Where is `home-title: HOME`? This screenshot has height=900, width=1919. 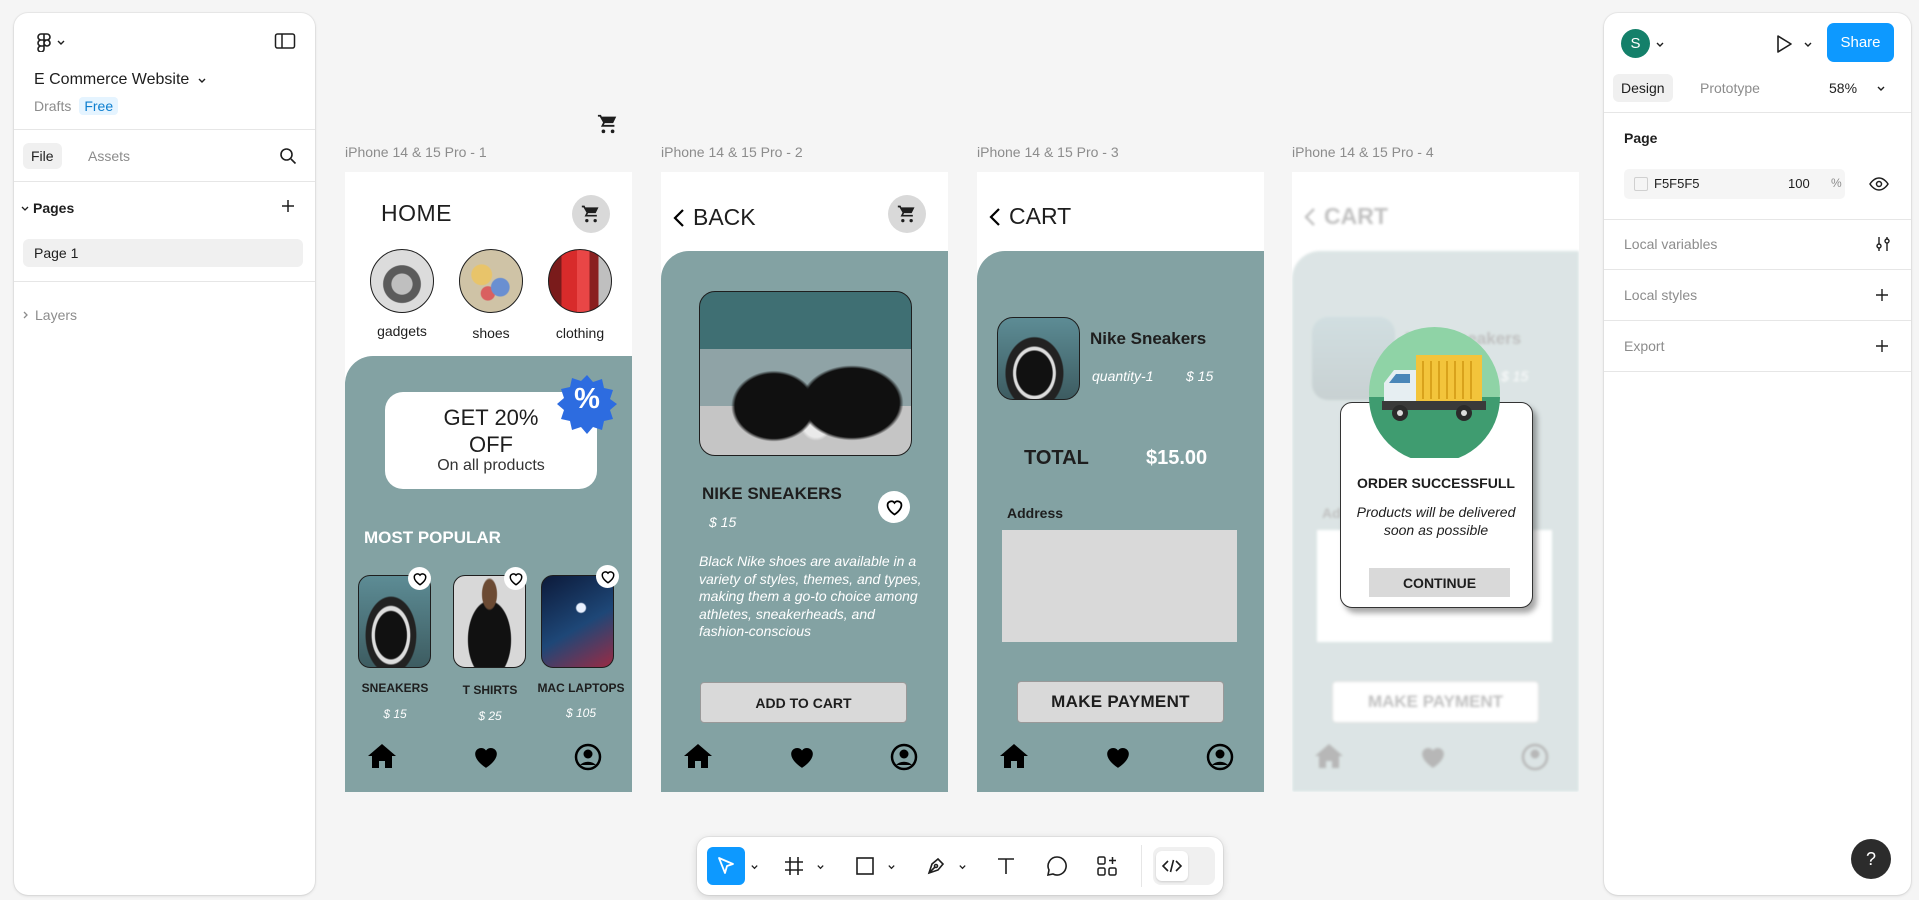 home-title: HOME is located at coordinates (416, 213).